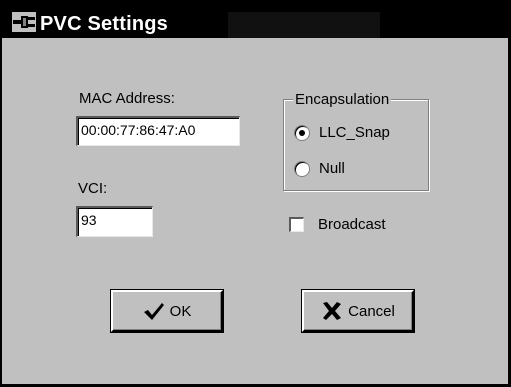  I want to click on cancel-button-label: Cancel, so click(371, 311).